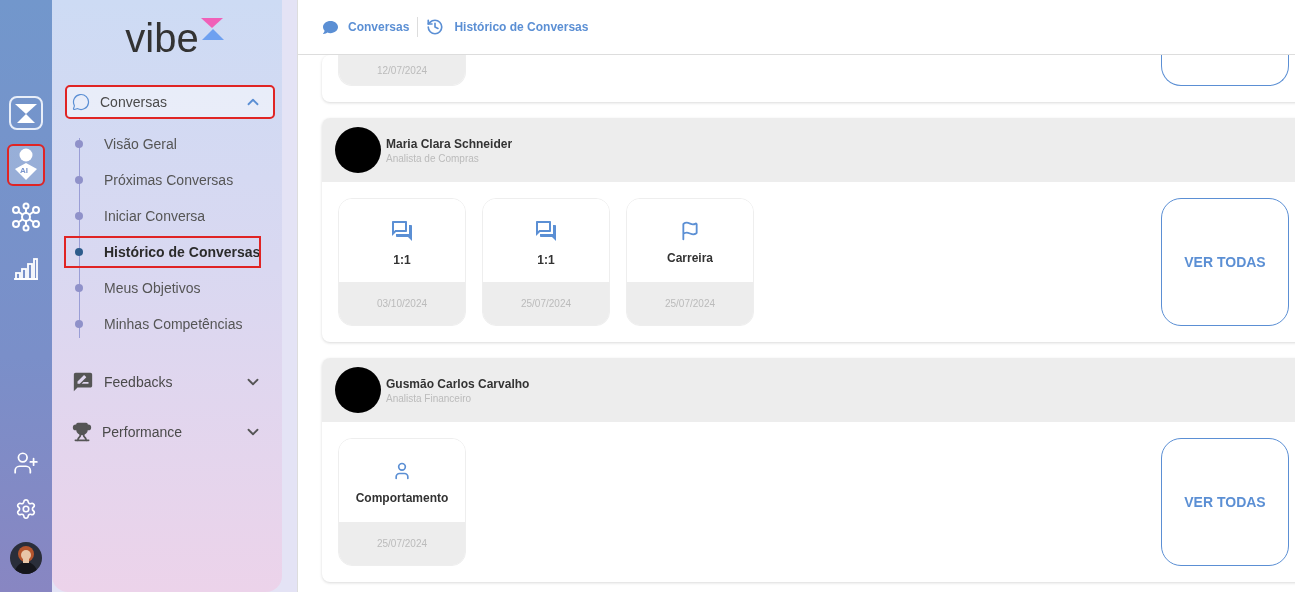 The width and height of the screenshot is (1295, 592). What do you see at coordinates (173, 324) in the screenshot?
I see `submenu-item: Minhas Competências` at bounding box center [173, 324].